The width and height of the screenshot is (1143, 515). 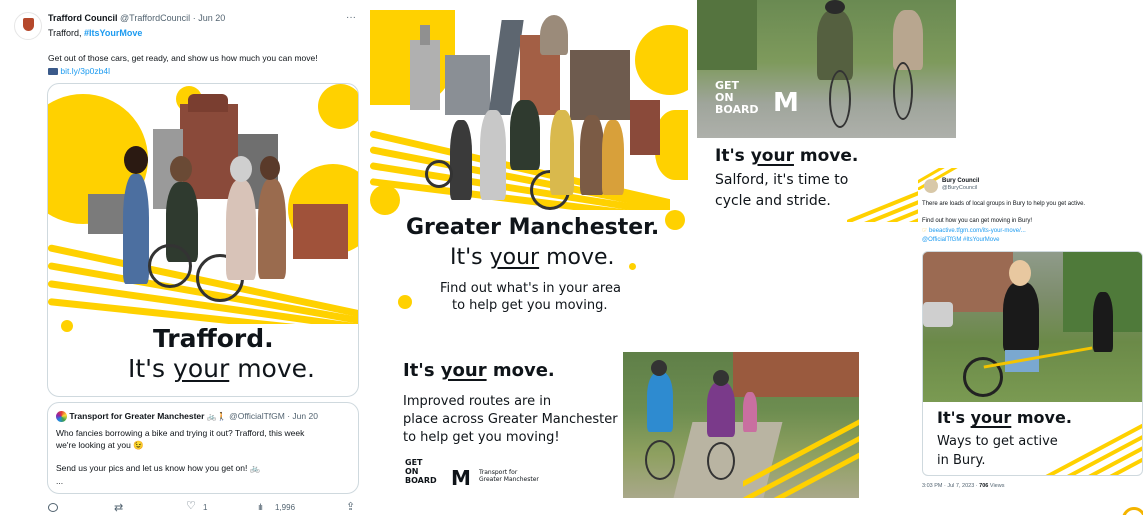 I want to click on routes-line: Improved routes are in, so click(x=477, y=401).